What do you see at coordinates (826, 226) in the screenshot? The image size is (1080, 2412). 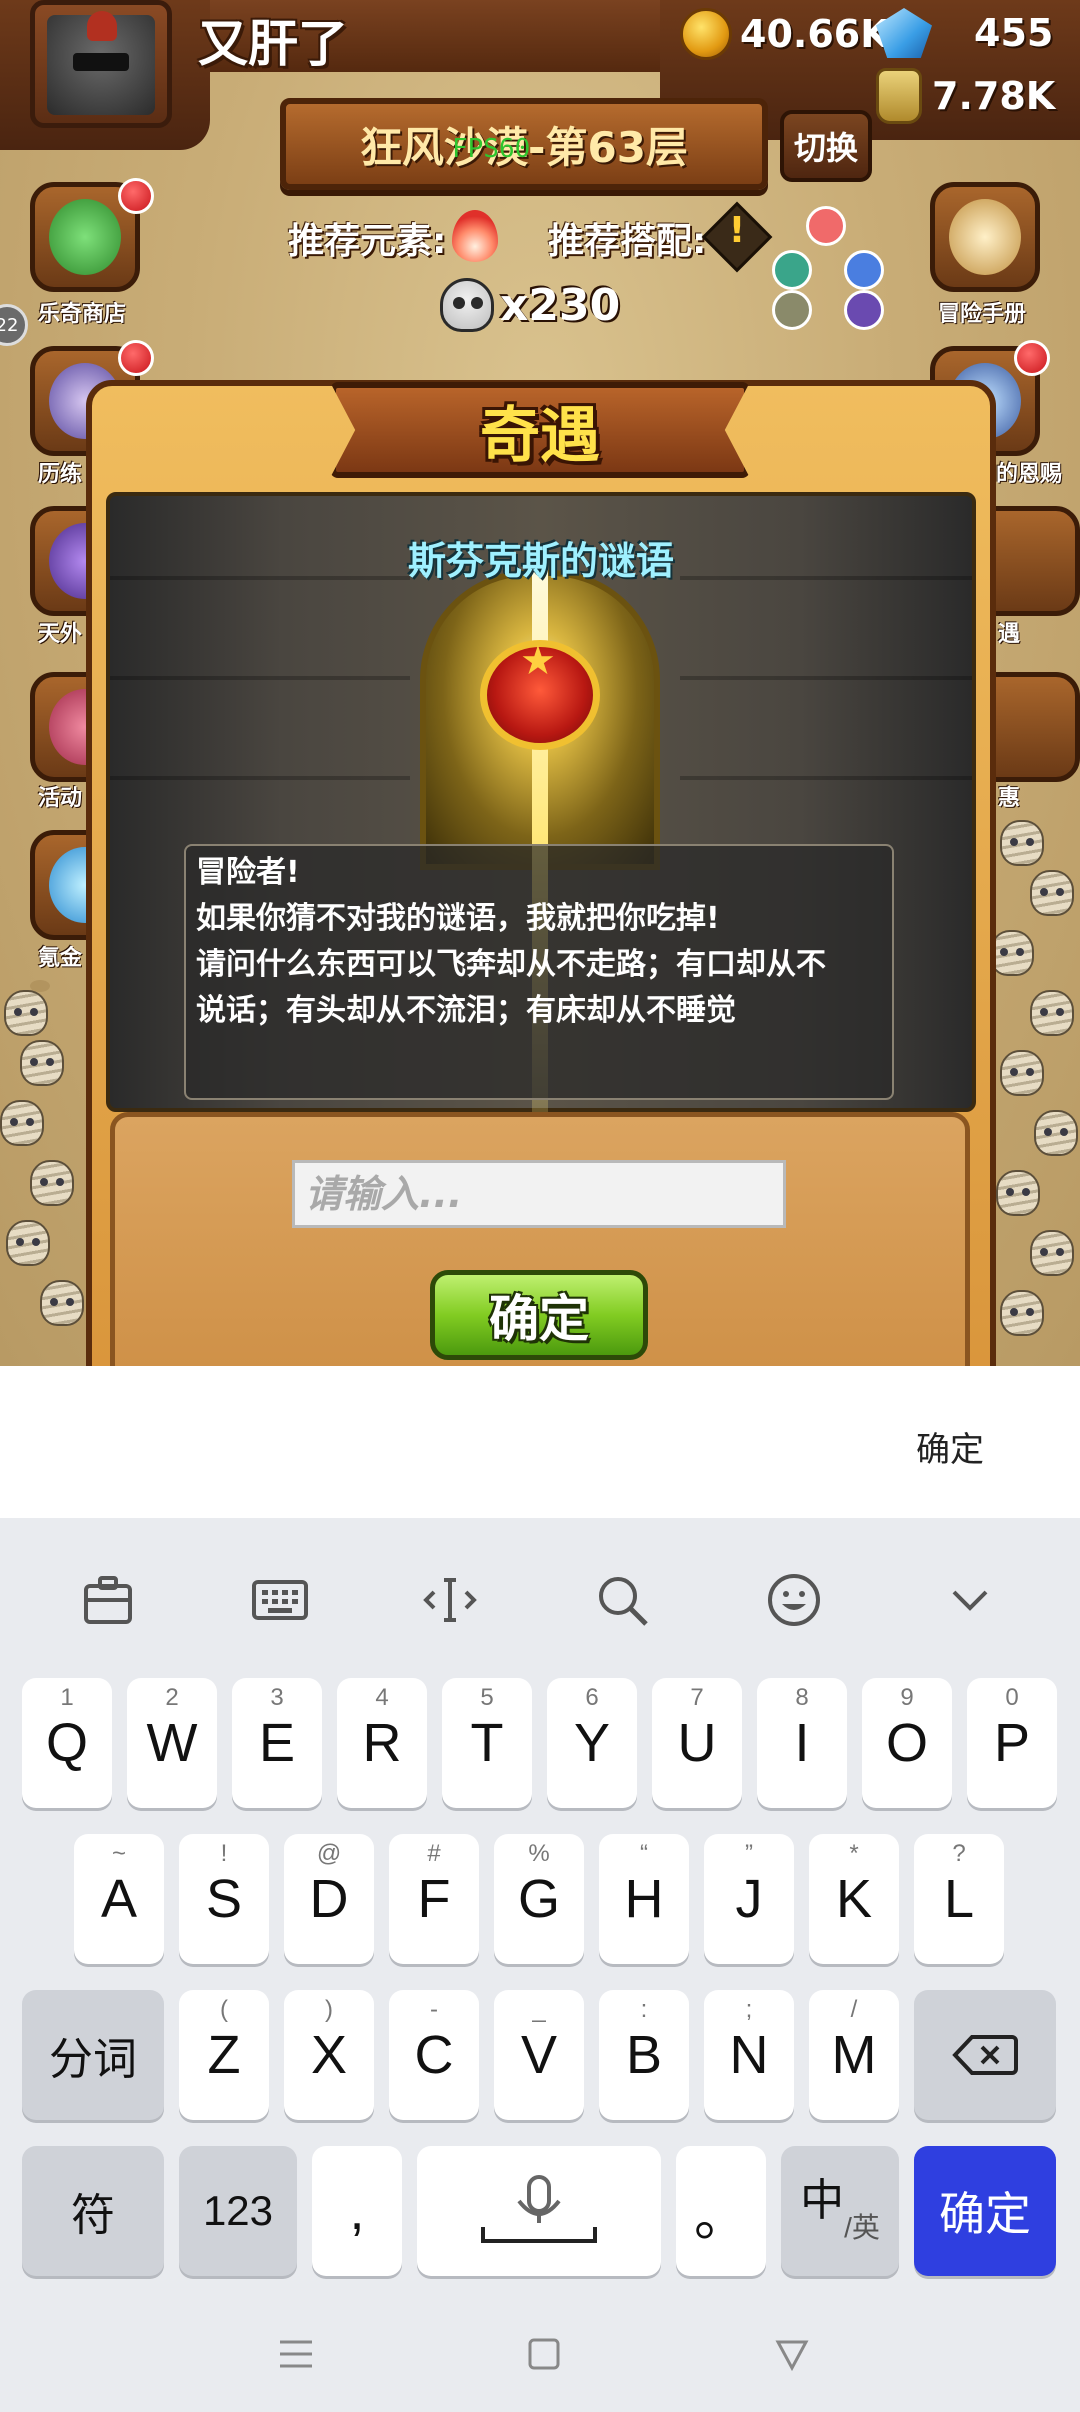 I see `fire-orb-icon` at bounding box center [826, 226].